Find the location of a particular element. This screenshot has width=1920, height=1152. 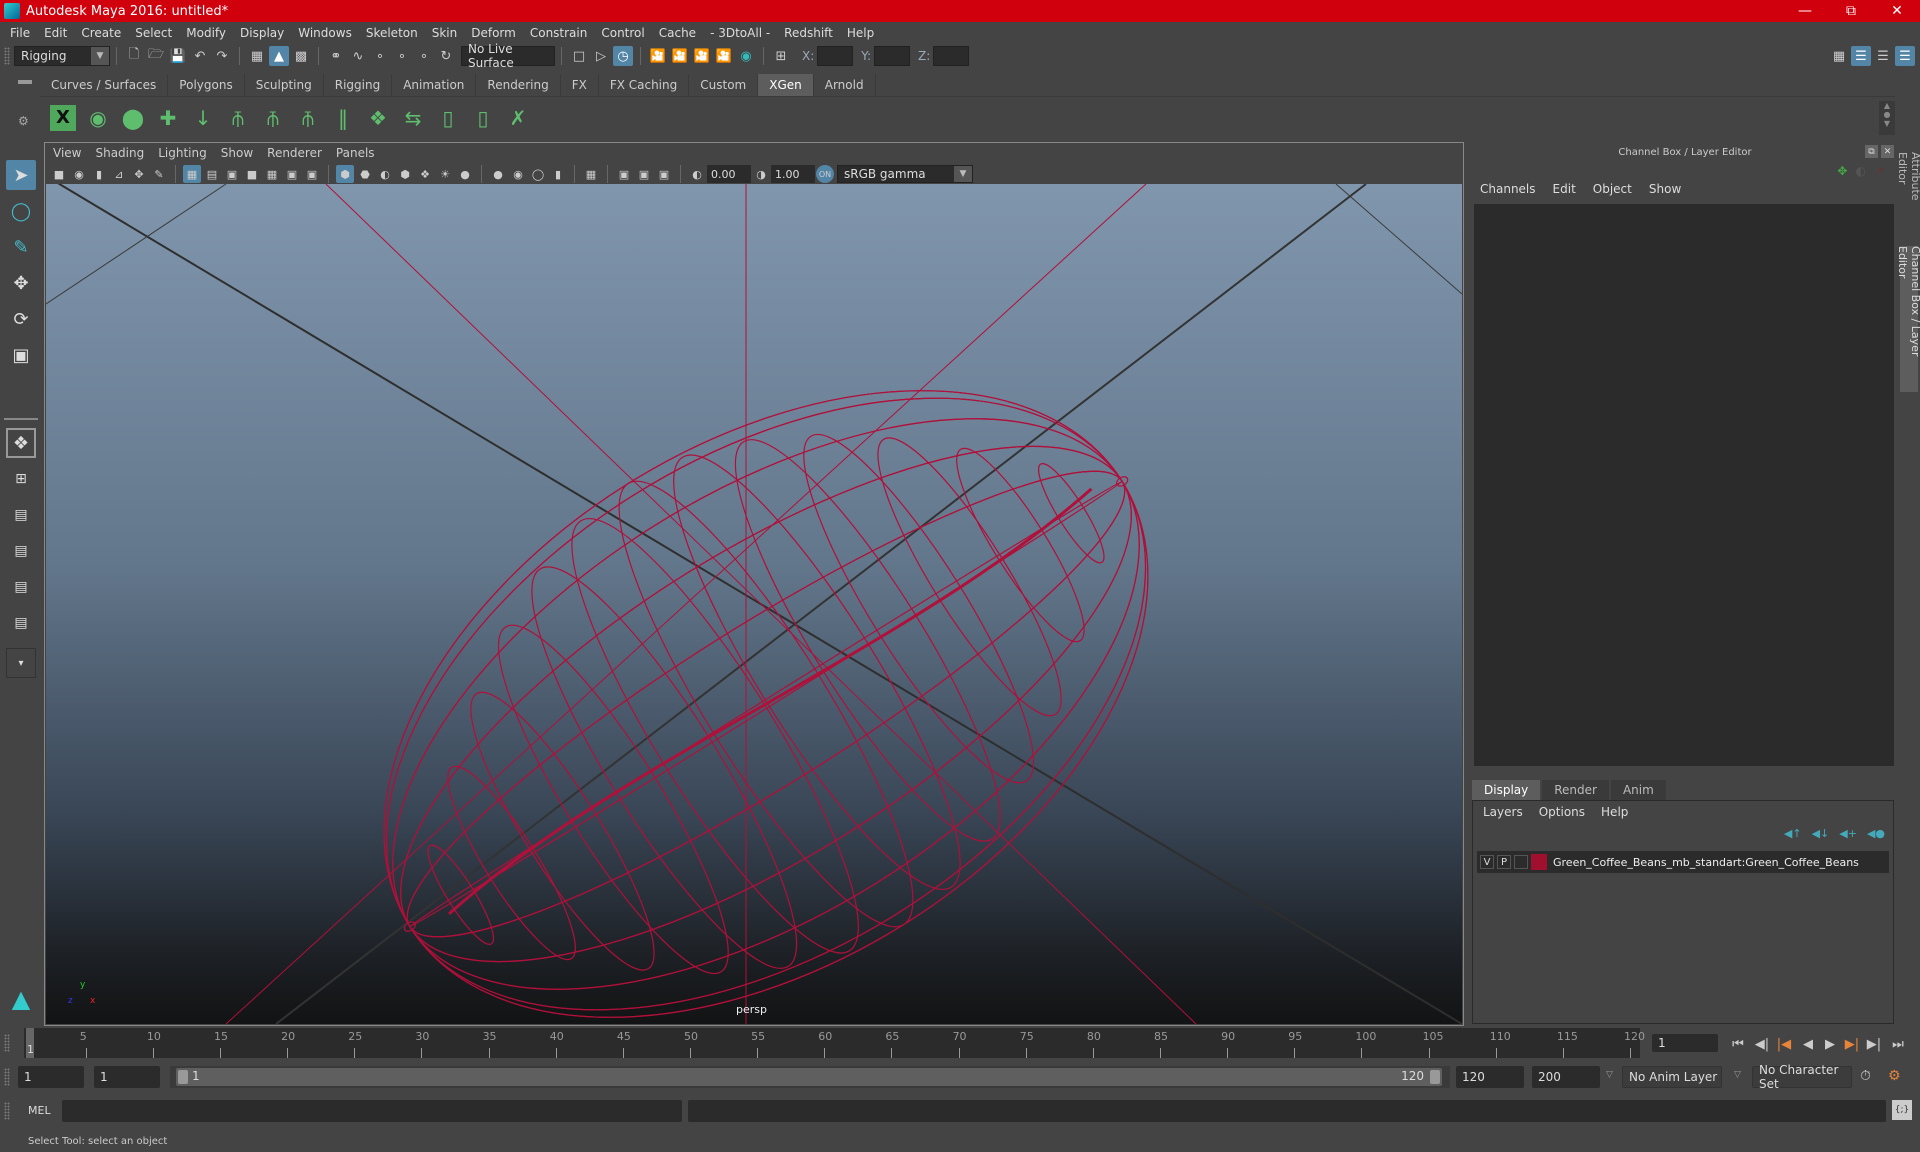

shelf-tab-arnold: Arnold is located at coordinates (845, 85).